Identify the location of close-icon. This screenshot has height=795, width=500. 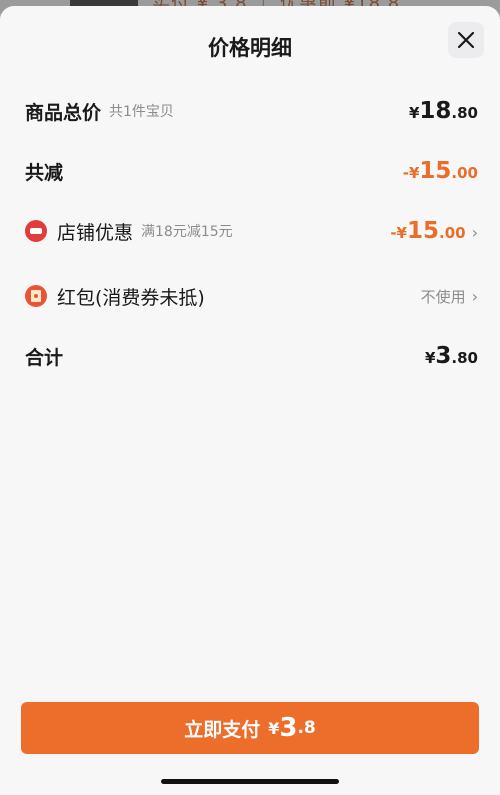
(466, 40).